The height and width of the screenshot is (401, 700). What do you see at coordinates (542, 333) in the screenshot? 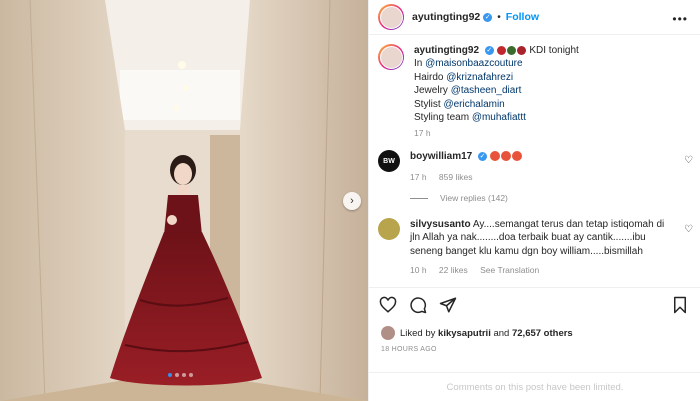
I see `liked-count: 72,657 others` at bounding box center [542, 333].